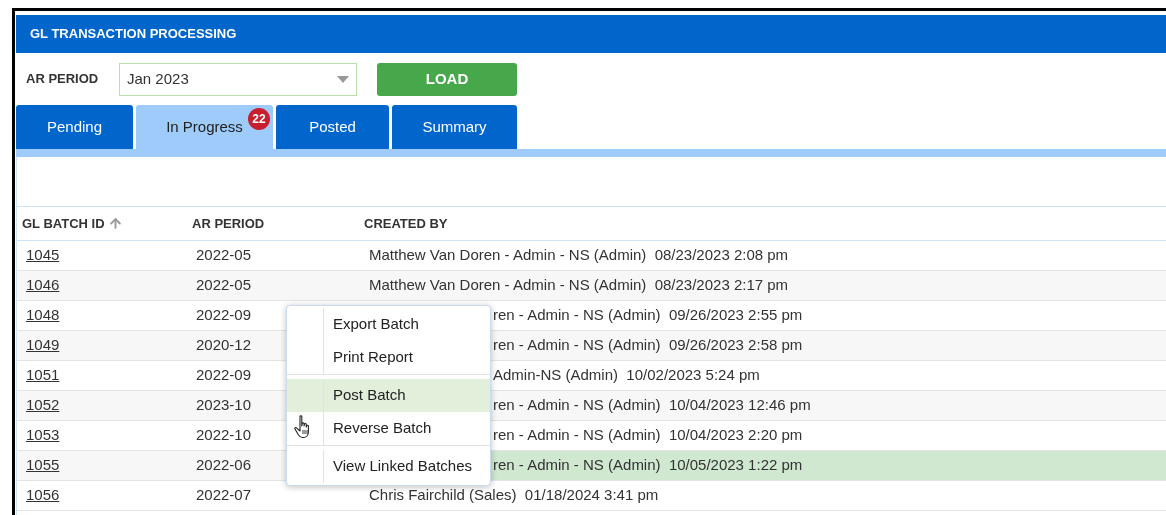  I want to click on menu-item: Export Batch, so click(388, 324).